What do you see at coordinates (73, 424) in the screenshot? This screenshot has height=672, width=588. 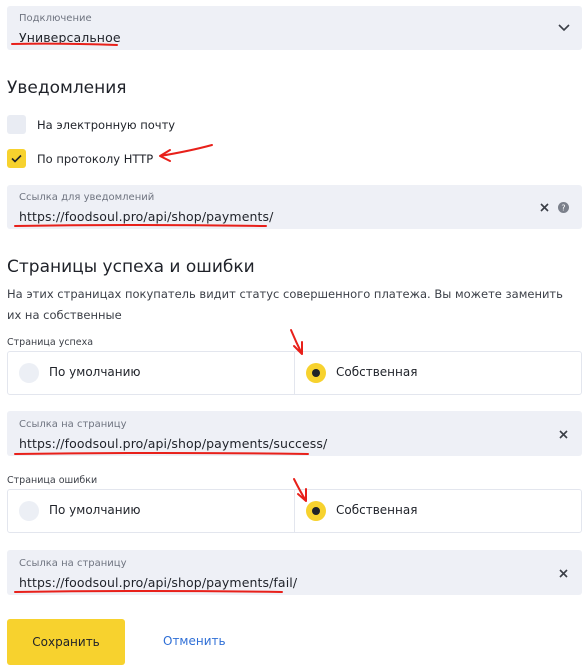 I see `success-url-label: Ссылка на страницу` at bounding box center [73, 424].